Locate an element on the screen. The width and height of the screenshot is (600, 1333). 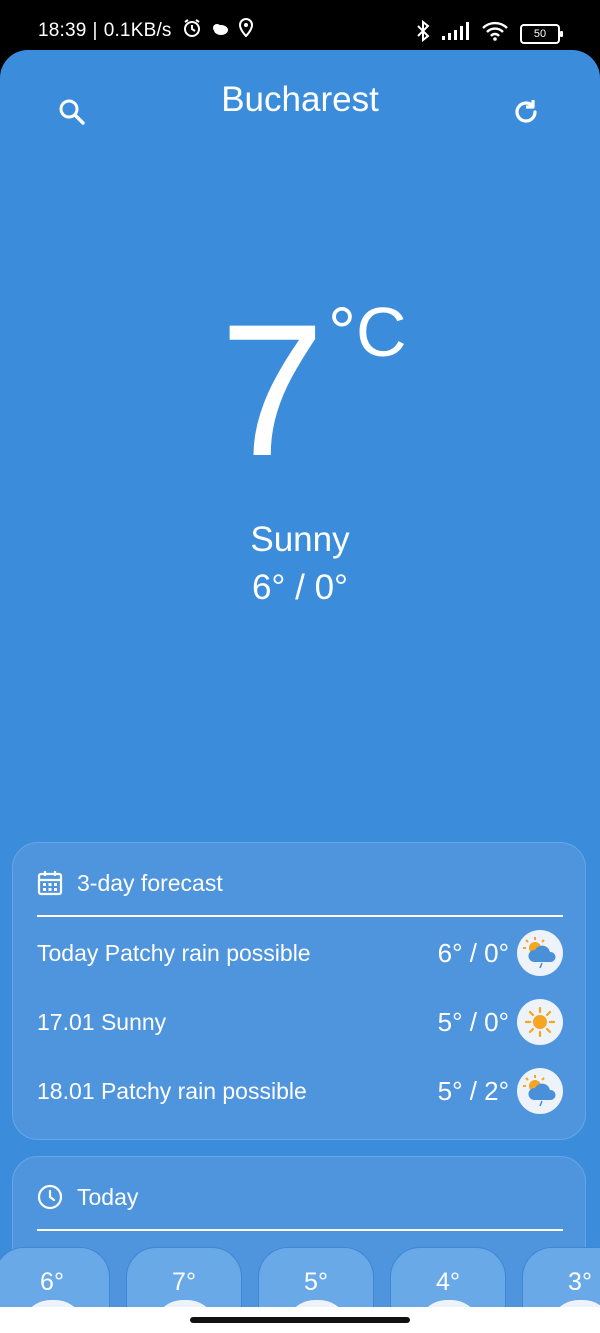
today-header: Today is located at coordinates (87, 1197).